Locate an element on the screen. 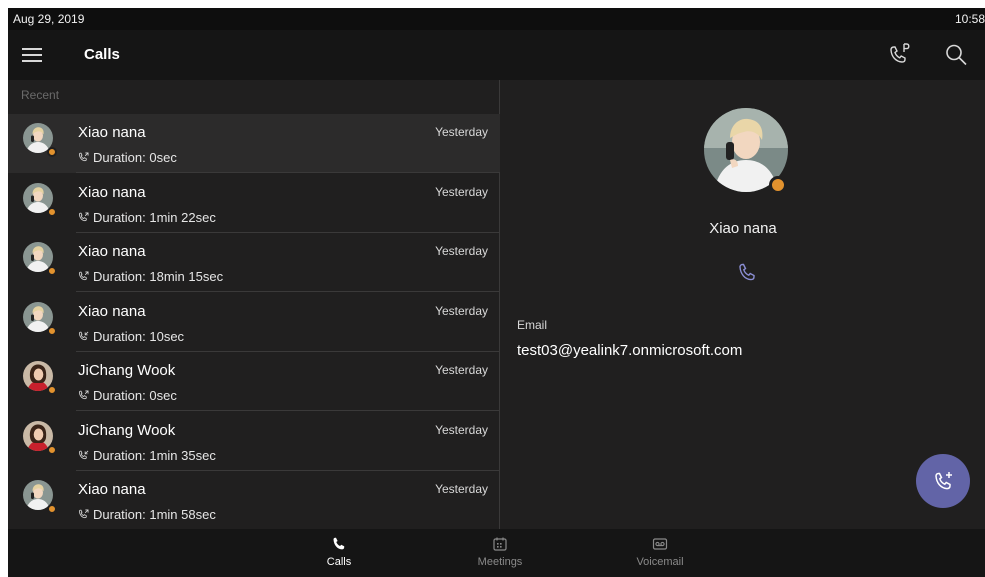 The width and height of the screenshot is (985, 577). add-call-button is located at coordinates (943, 481).